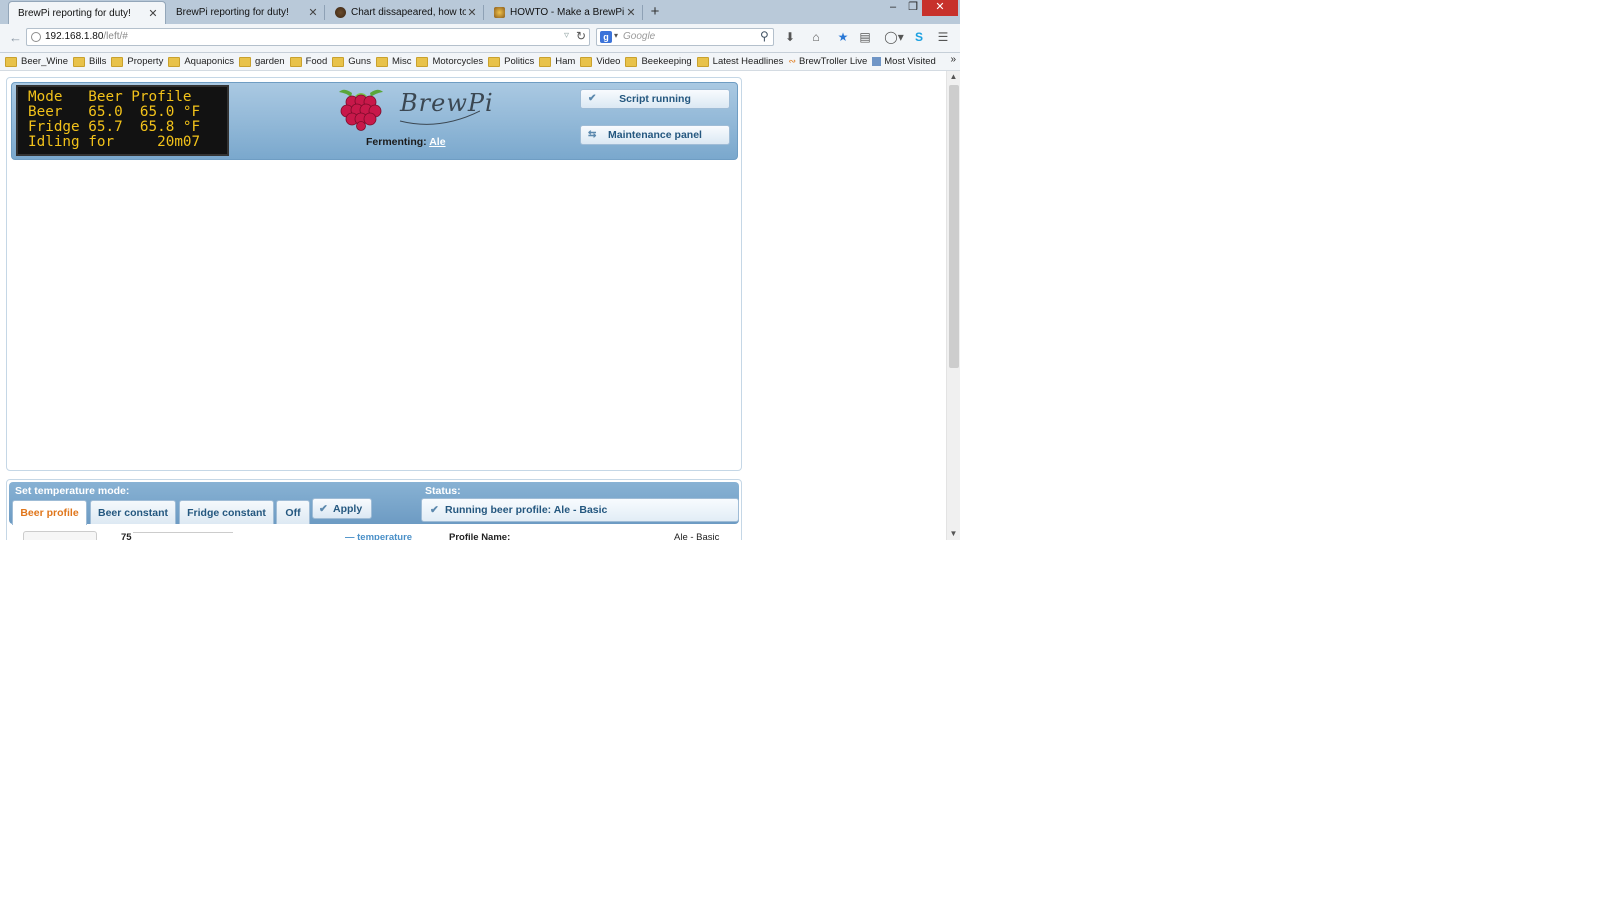  I want to click on tab-fridge-constant: Fridge constant, so click(226, 512).